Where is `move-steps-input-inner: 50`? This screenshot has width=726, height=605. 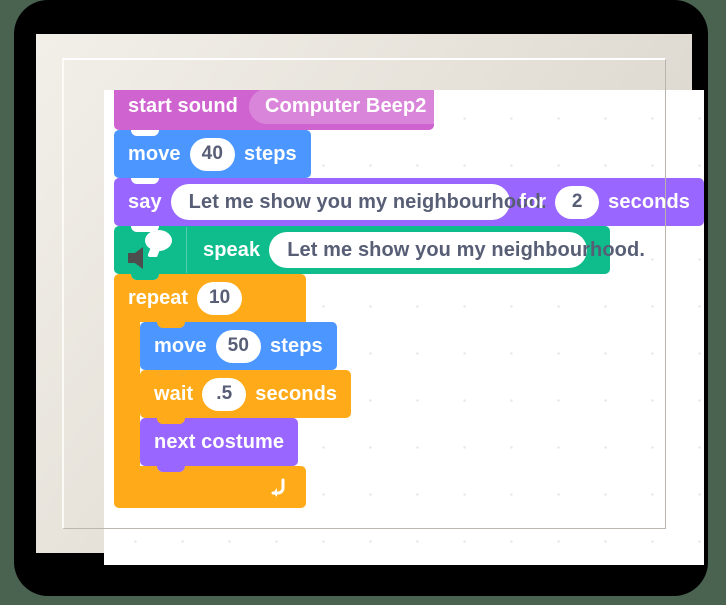
move-steps-input-inner: 50 is located at coordinates (238, 346).